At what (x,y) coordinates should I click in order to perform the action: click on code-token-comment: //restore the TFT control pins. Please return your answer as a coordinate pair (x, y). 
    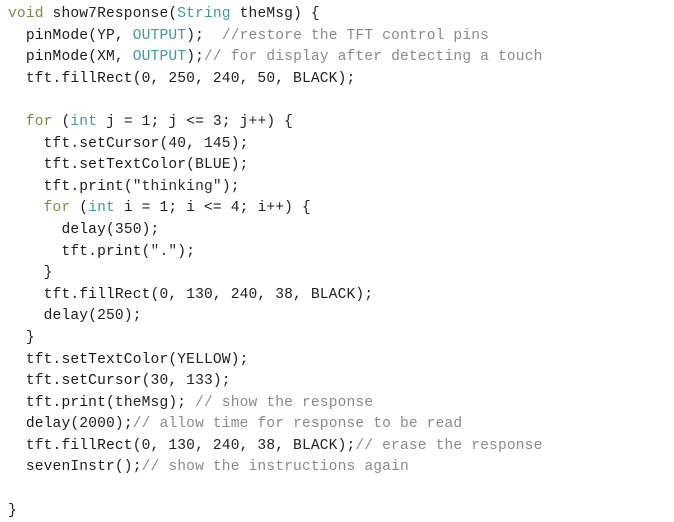
    Looking at the image, I should click on (355, 35).